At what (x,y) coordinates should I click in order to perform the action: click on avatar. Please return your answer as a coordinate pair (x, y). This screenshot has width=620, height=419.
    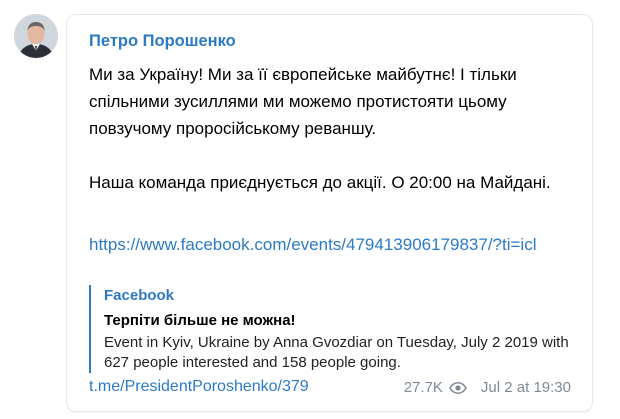
    Looking at the image, I should click on (36, 36).